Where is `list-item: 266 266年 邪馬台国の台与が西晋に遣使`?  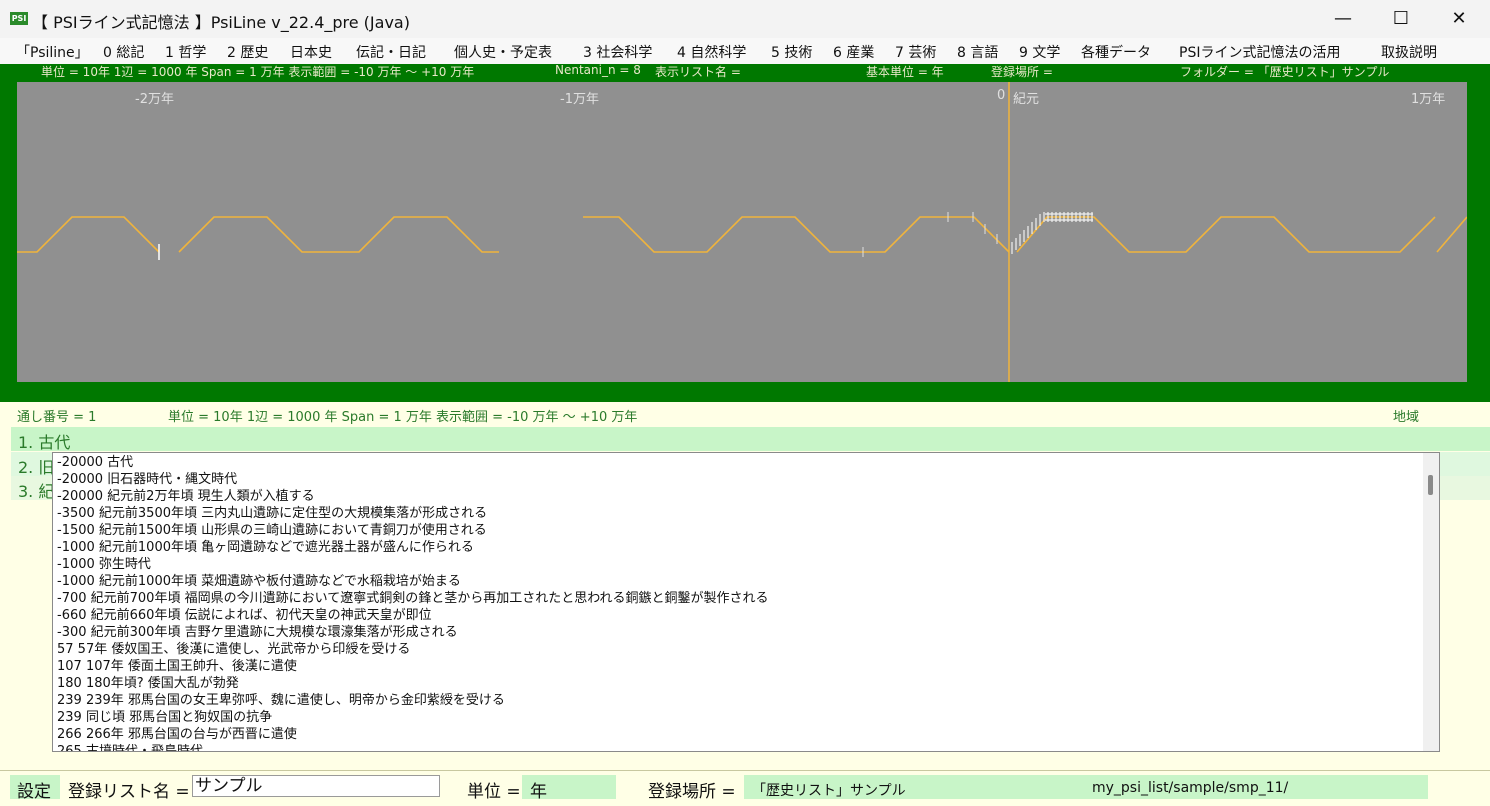 list-item: 266 266年 邪馬台国の台与が西晋に遣使 is located at coordinates (177, 735).